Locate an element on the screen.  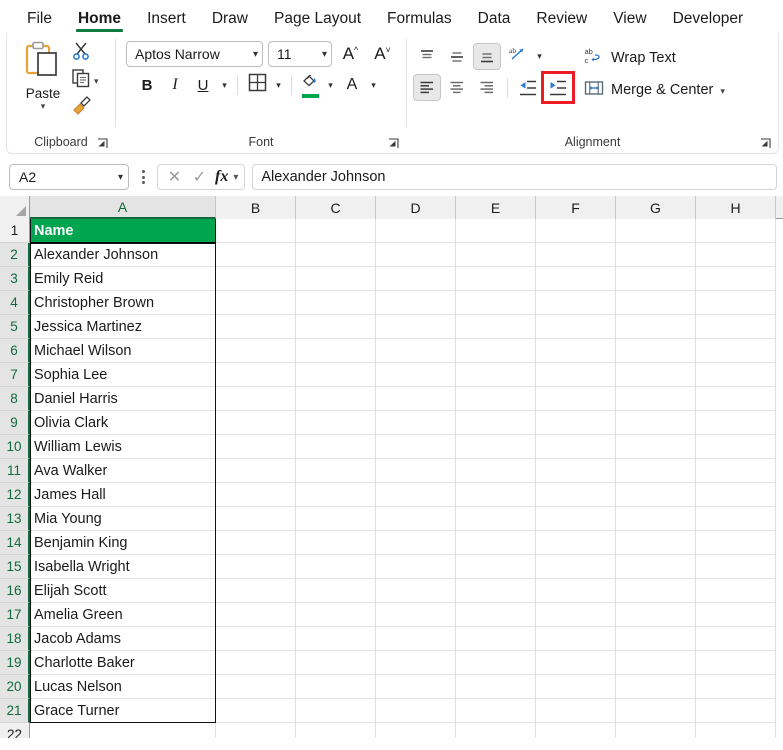
cell-H2 is located at coordinates (736, 255).